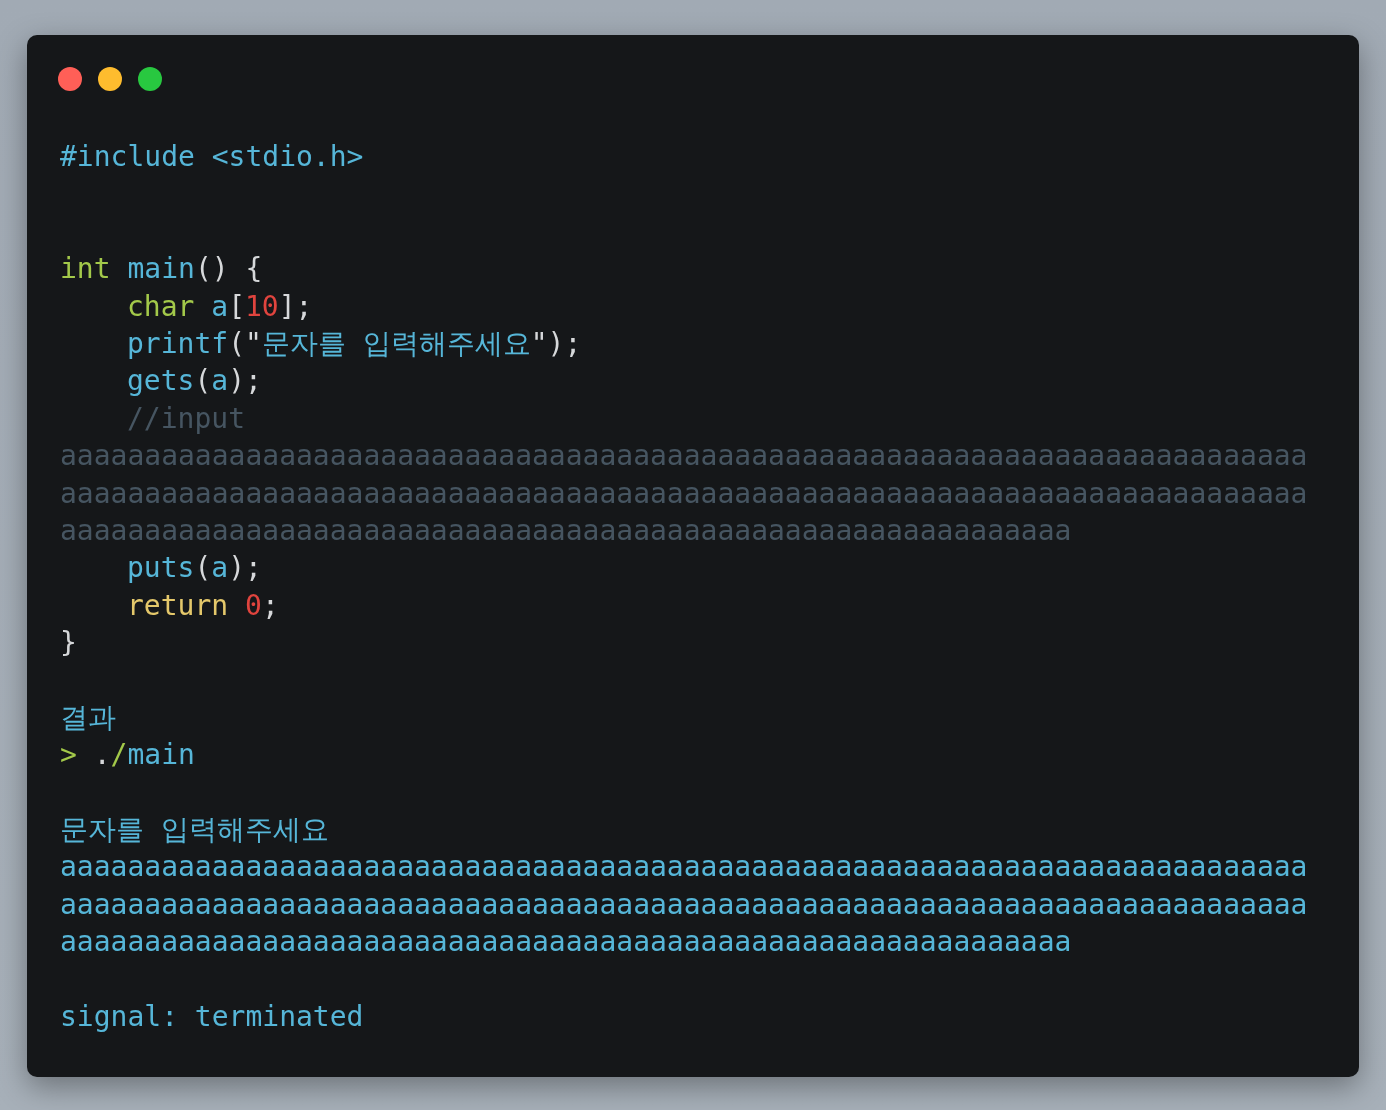 The image size is (1386, 1110). I want to click on code-line: 결과, so click(88, 717).